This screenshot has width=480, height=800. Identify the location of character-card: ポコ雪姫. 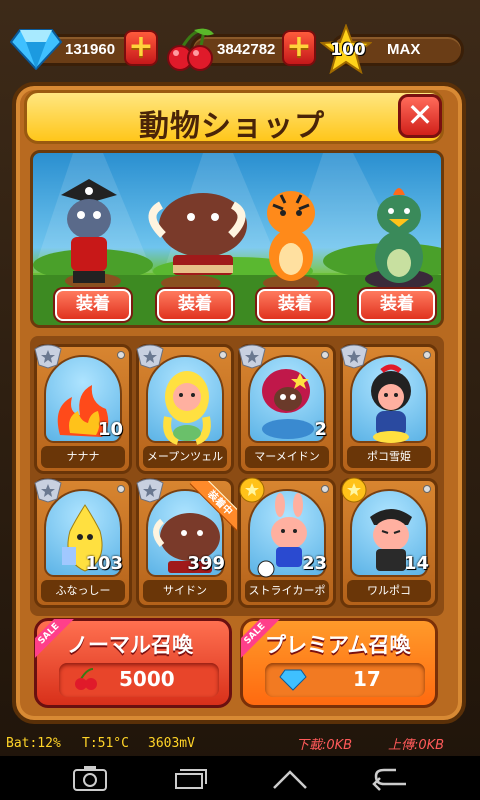
(389, 409).